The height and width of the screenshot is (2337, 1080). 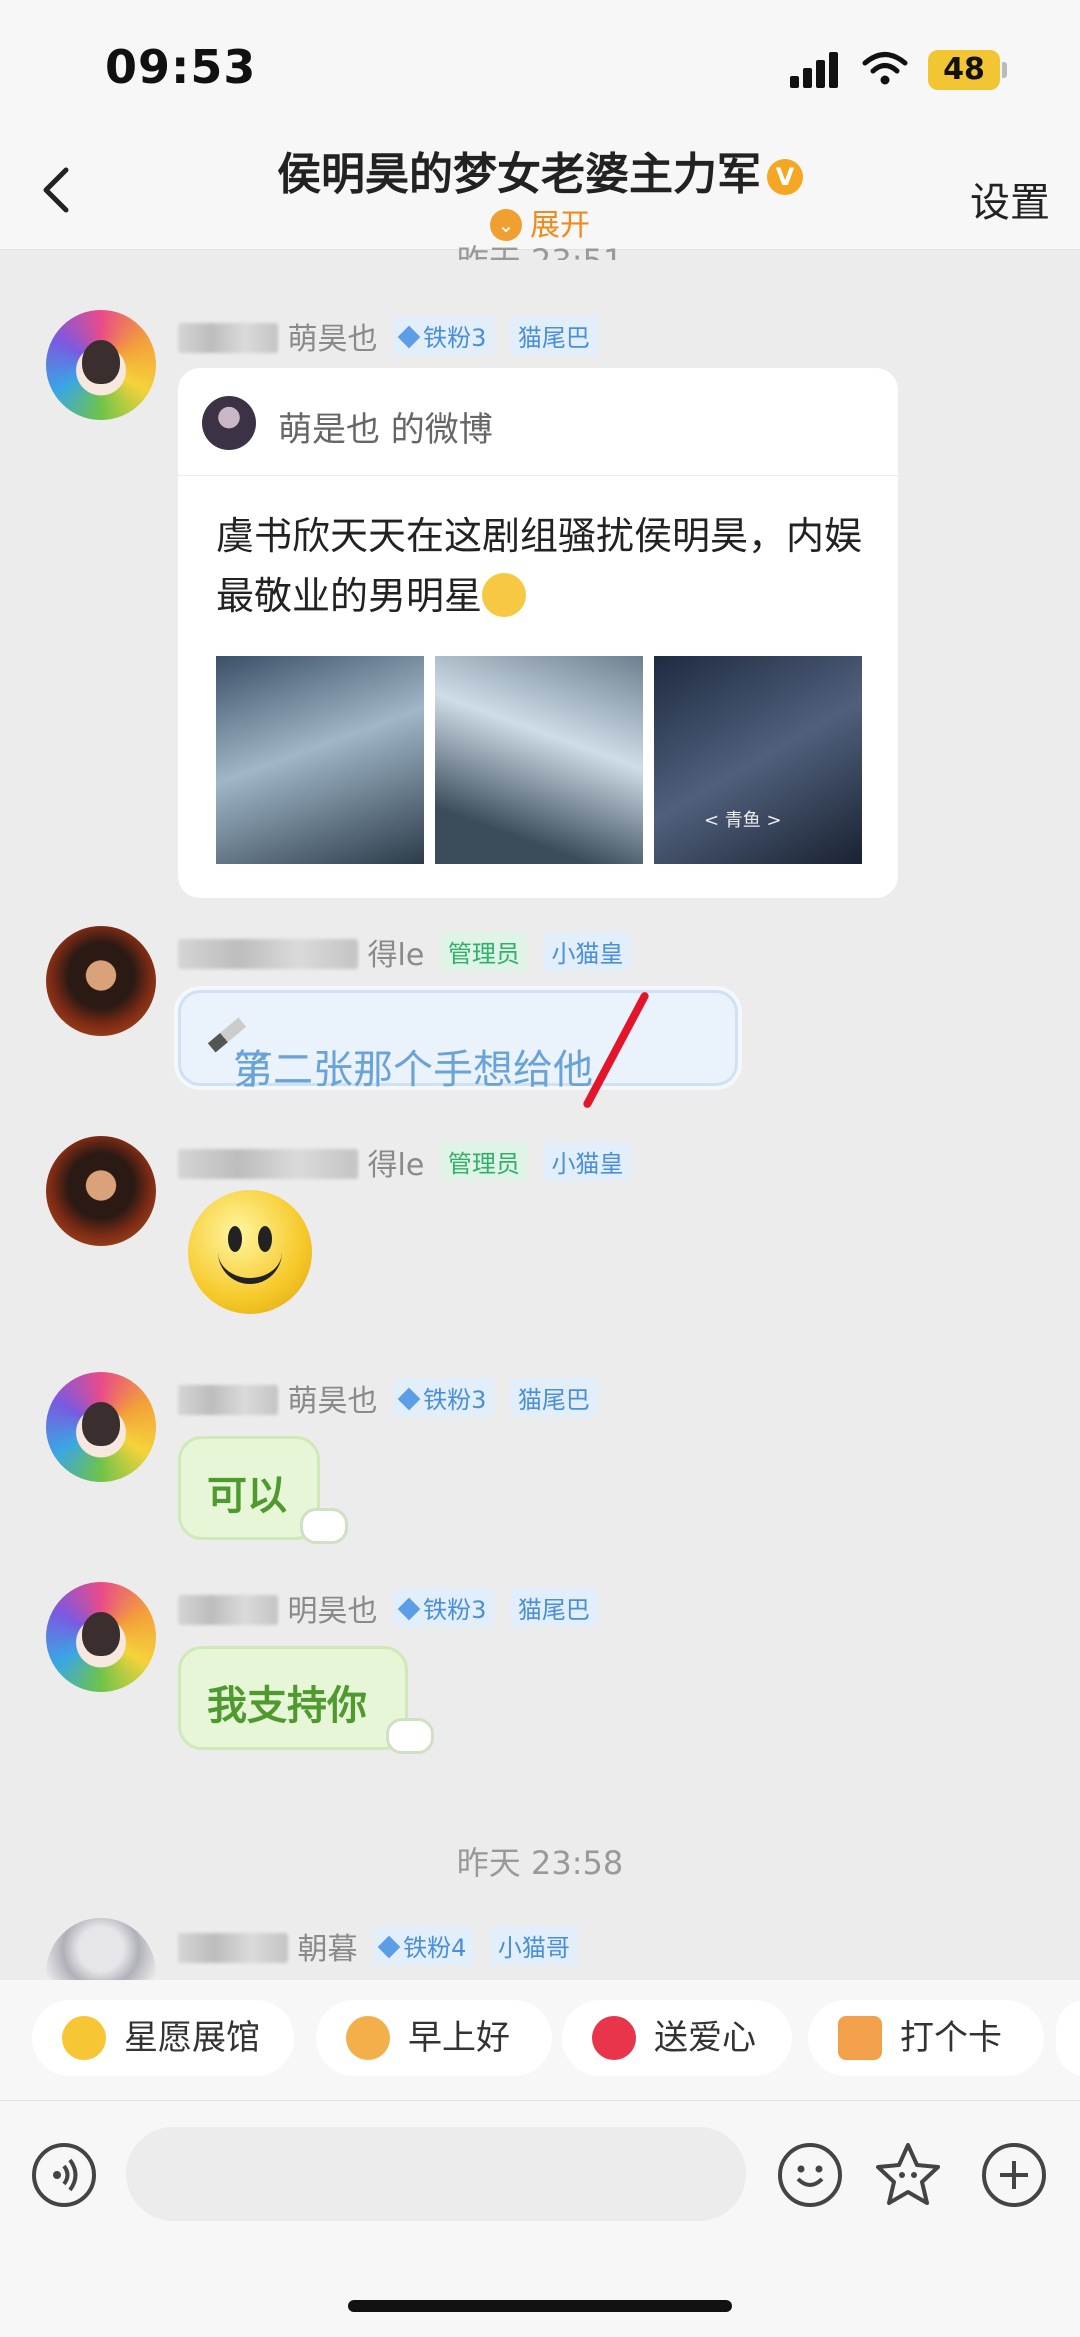 I want to click on emoji-icon, so click(x=810, y=2175).